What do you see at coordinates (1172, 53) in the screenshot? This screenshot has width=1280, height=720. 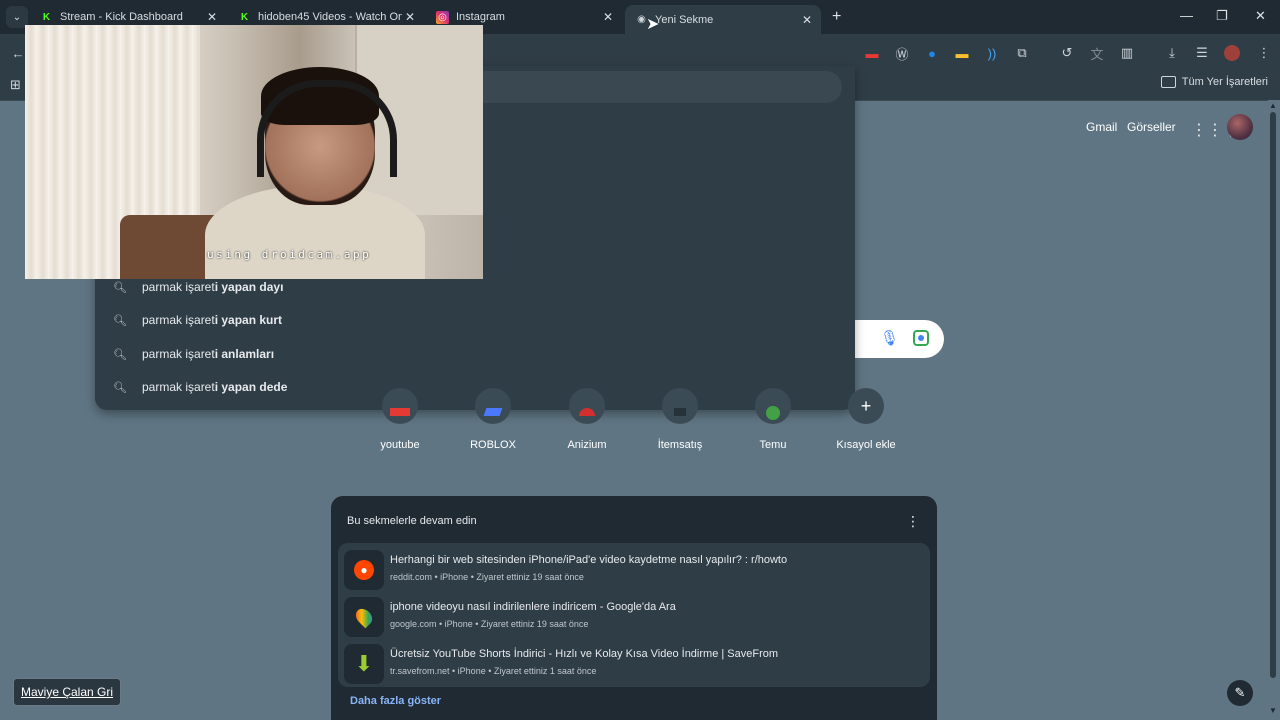 I see `download-icon: ⤓` at bounding box center [1172, 53].